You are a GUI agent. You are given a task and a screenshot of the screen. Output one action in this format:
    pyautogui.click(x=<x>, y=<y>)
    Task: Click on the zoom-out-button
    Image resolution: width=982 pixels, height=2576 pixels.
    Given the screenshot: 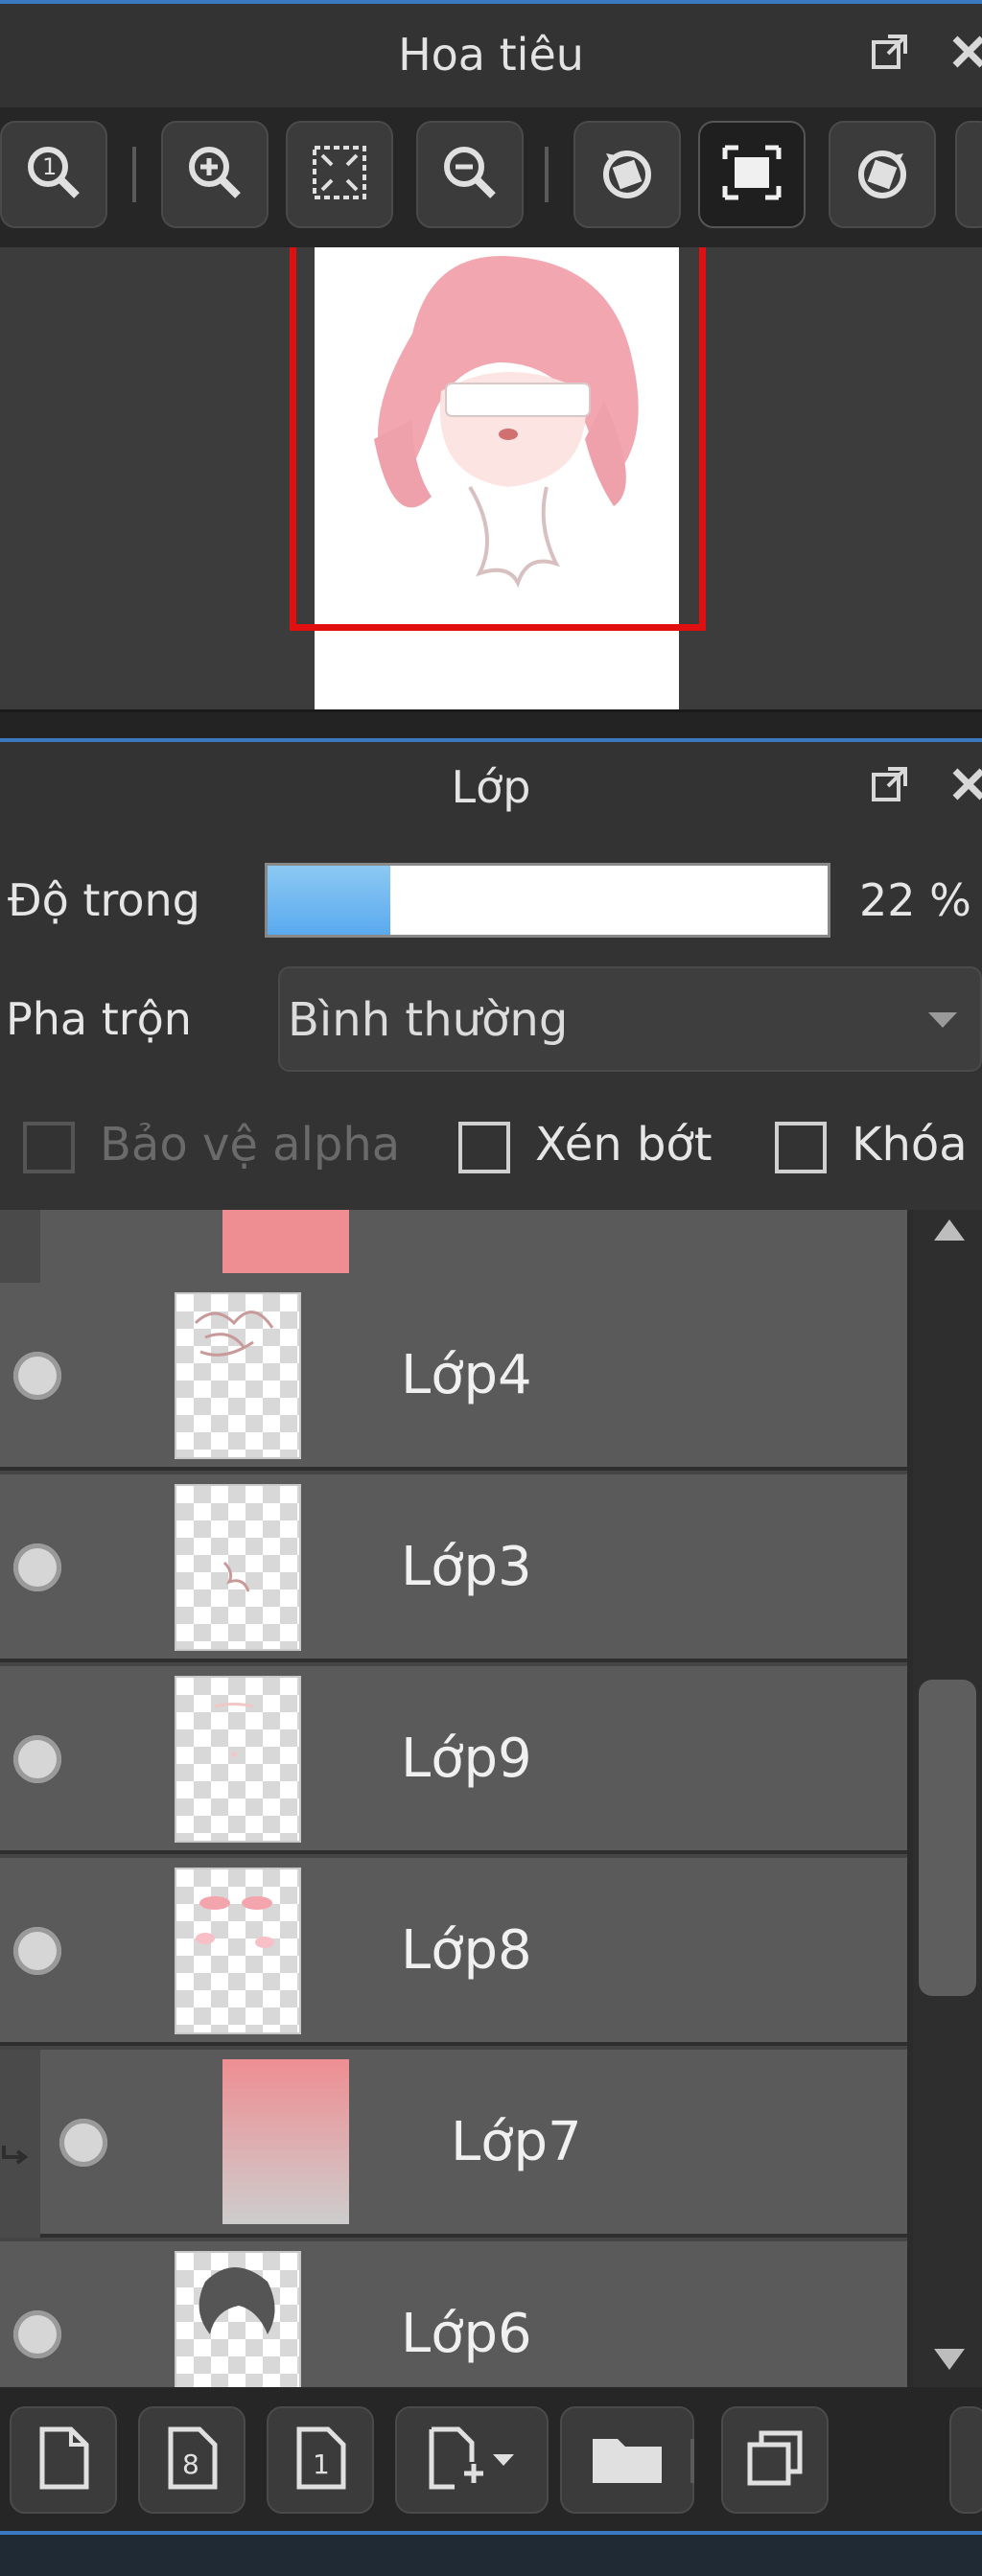 What is the action you would take?
    pyautogui.click(x=470, y=174)
    